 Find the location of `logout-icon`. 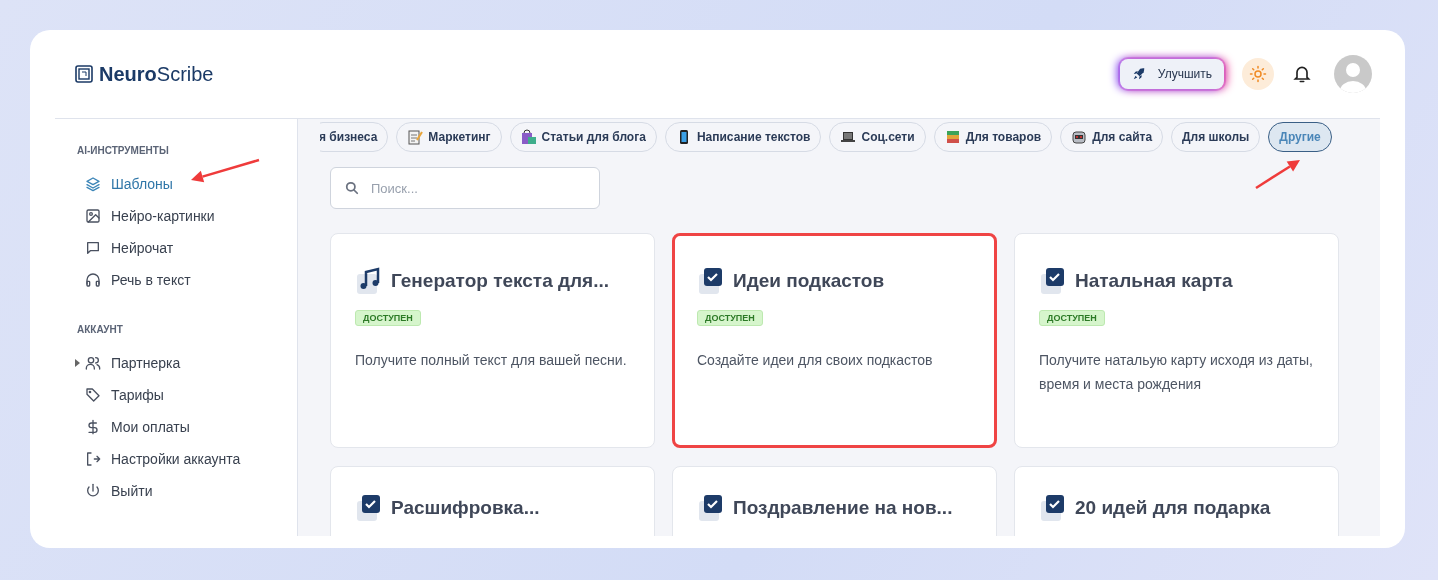

logout-icon is located at coordinates (93, 459).